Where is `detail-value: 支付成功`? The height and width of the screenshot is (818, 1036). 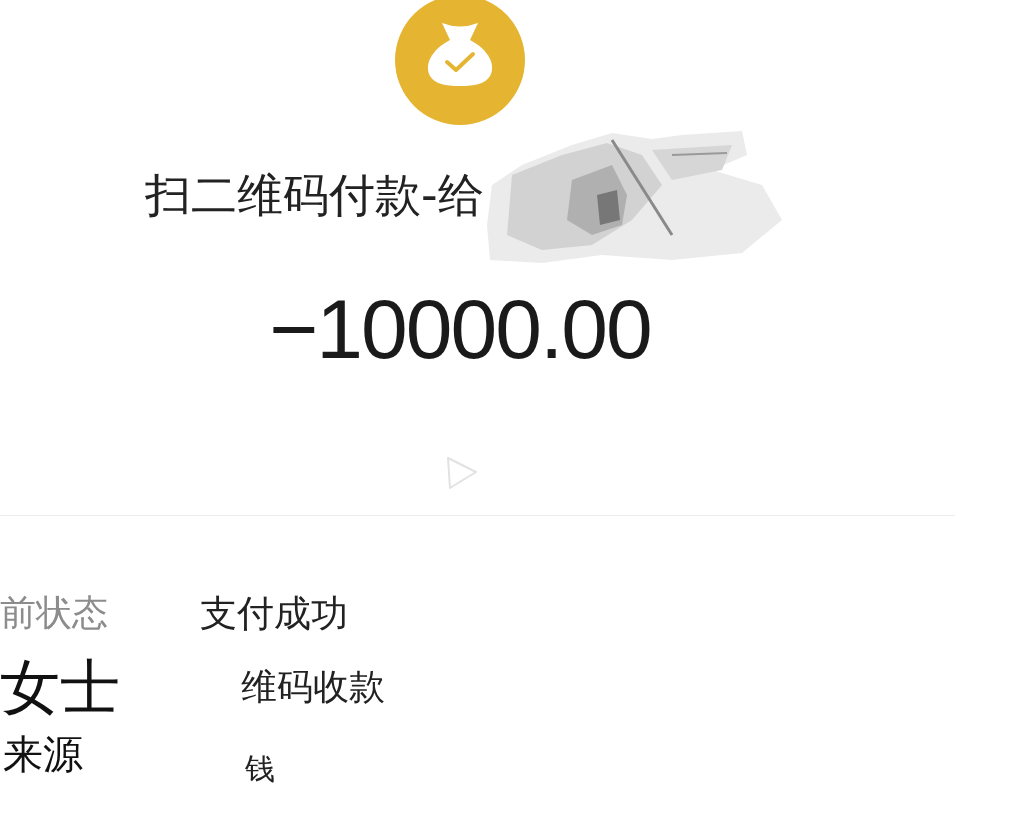
detail-value: 支付成功 is located at coordinates (274, 613).